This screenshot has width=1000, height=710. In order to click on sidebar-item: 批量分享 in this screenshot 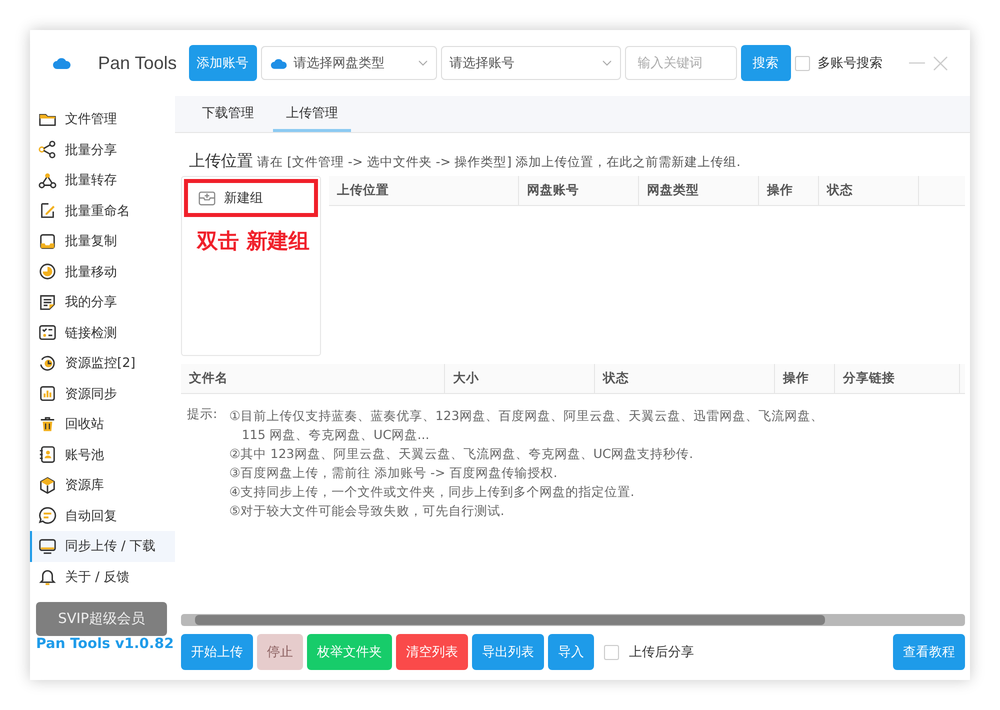, I will do `click(102, 149)`.